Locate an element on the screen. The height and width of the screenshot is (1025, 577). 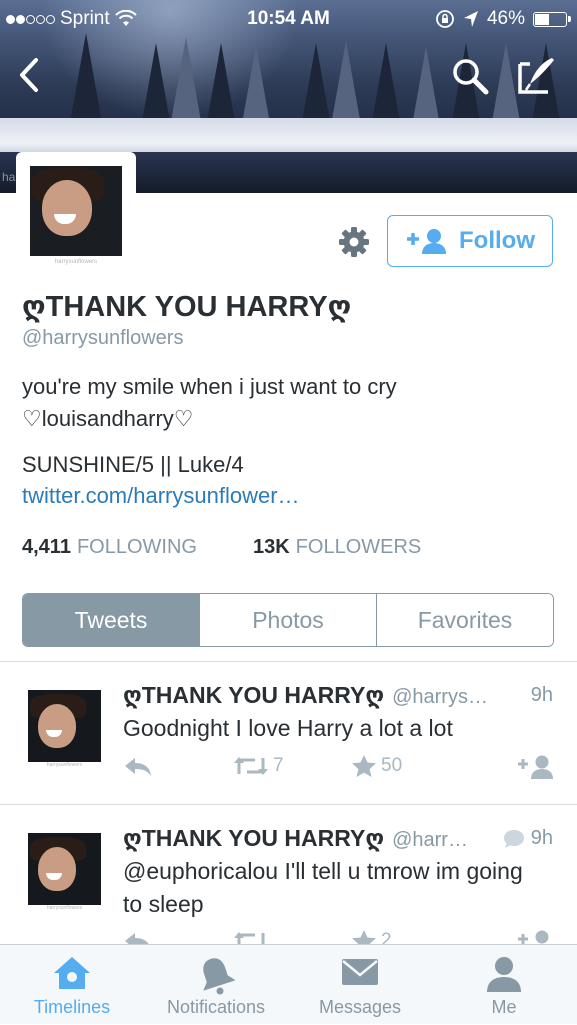
compose-icon is located at coordinates (537, 75).